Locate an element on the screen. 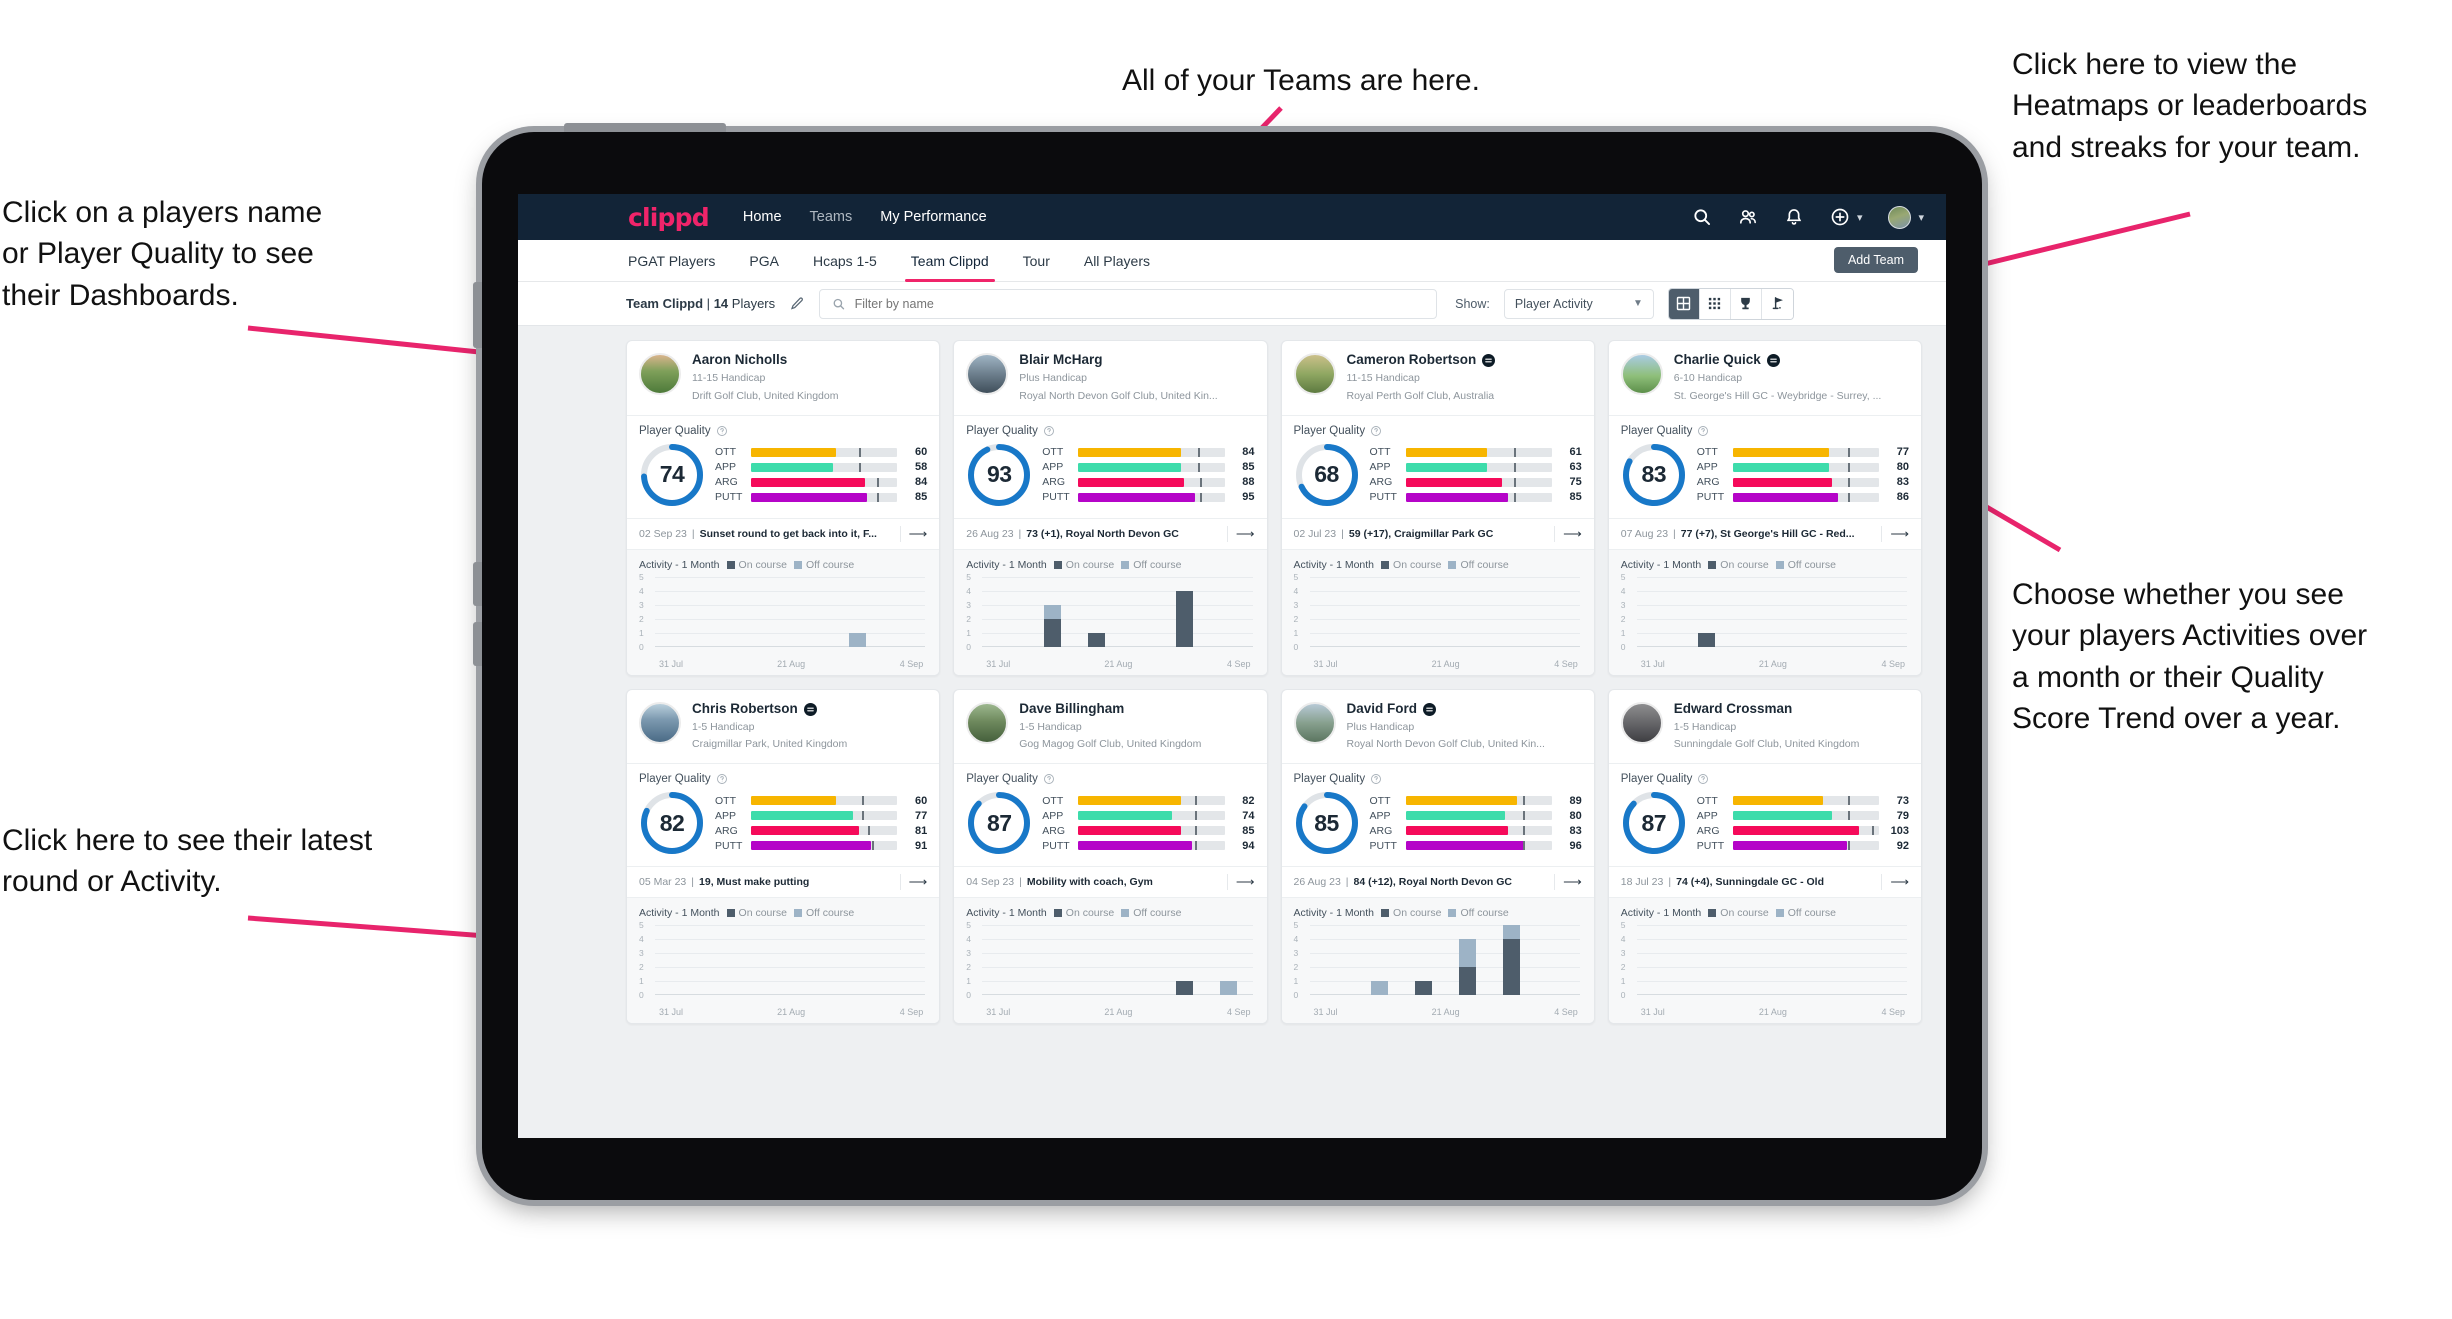 Image resolution: width=2452 pixels, height=1319 pixels. search-box is located at coordinates (1128, 303).